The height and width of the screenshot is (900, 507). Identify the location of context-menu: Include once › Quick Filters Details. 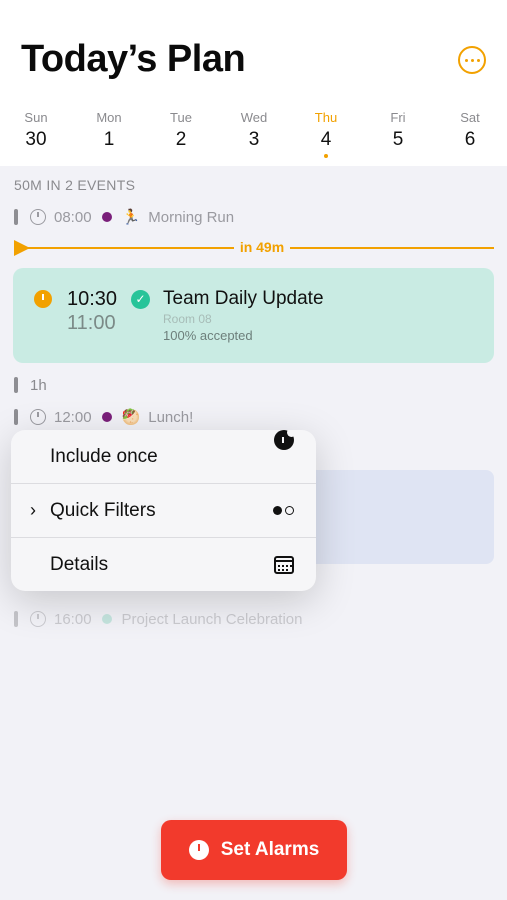
(163, 510).